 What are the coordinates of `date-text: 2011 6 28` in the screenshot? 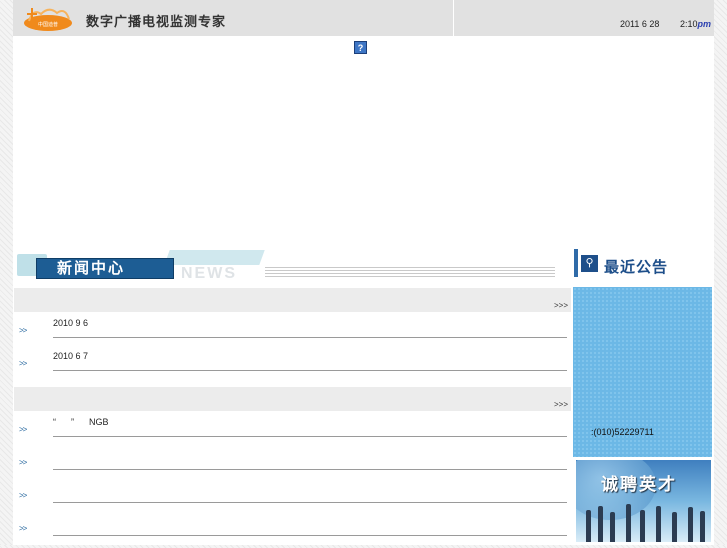 It's located at (640, 24).